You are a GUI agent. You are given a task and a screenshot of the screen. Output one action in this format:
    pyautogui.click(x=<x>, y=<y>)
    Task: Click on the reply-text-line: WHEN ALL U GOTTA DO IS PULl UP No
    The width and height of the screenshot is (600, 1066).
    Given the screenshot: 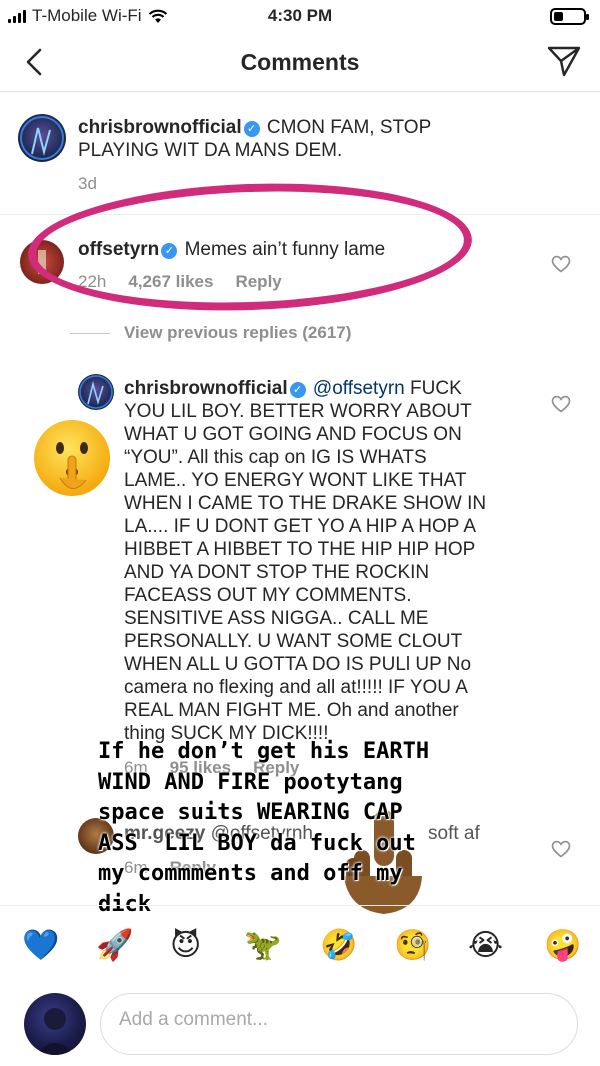 What is the action you would take?
    pyautogui.click(x=298, y=664)
    